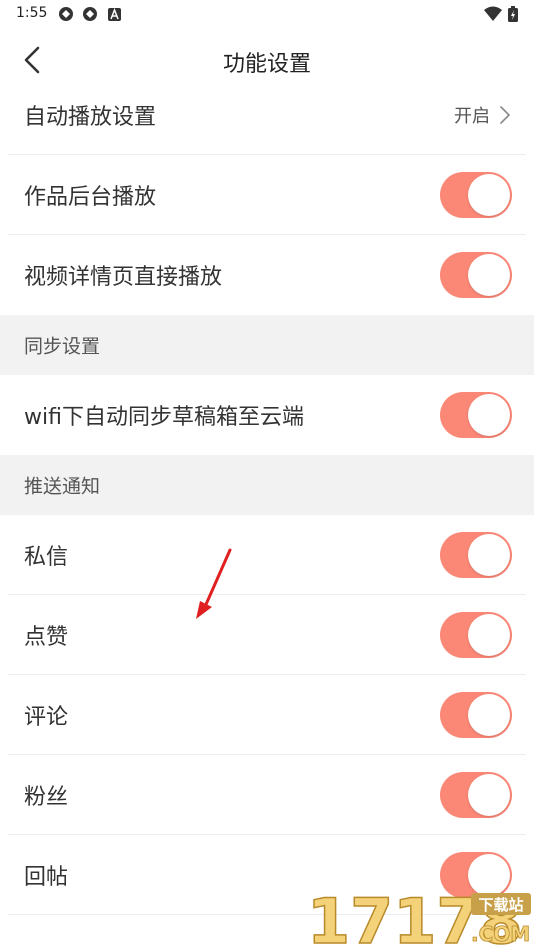  Describe the element at coordinates (90, 117) in the screenshot. I see `setting-label: 自动播放设置` at that location.